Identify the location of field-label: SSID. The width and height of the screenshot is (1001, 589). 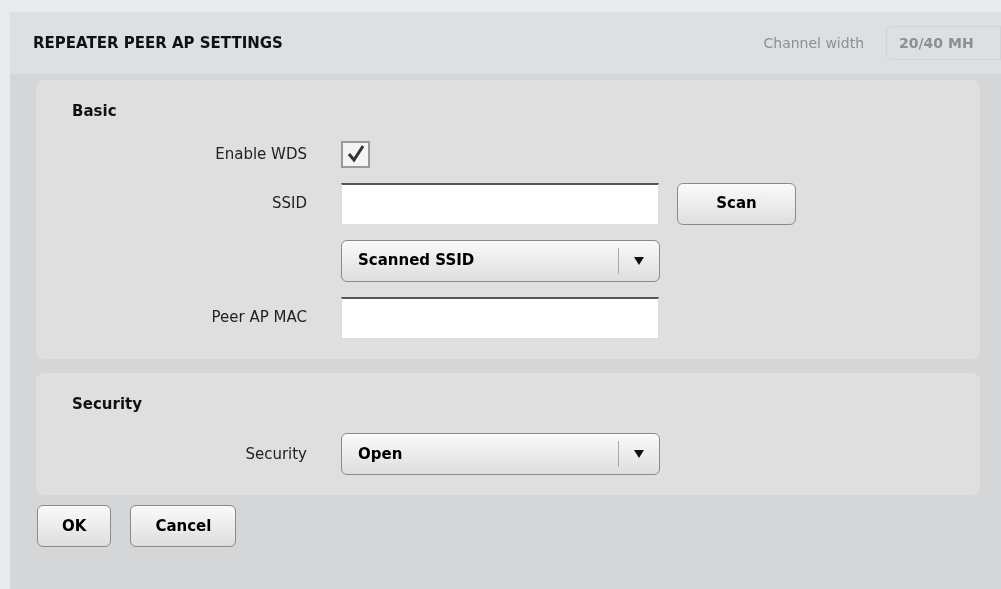
(289, 203).